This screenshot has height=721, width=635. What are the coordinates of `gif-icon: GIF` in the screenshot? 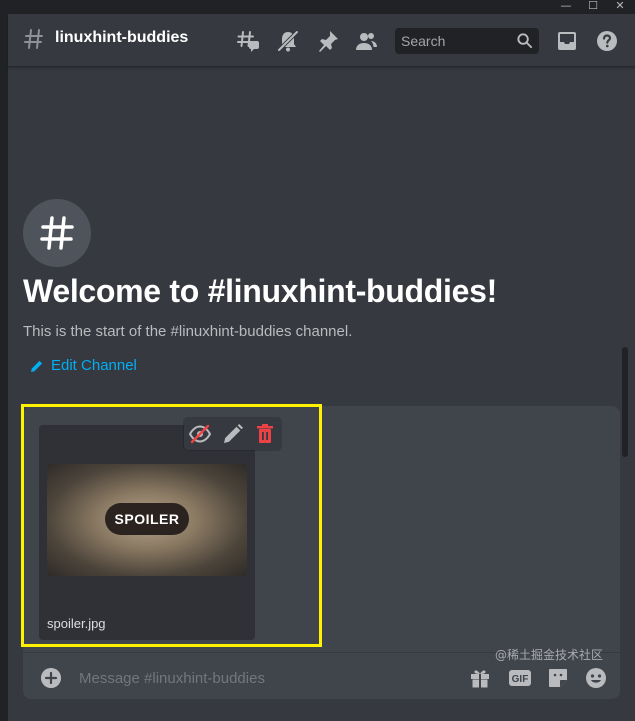 It's located at (520, 678).